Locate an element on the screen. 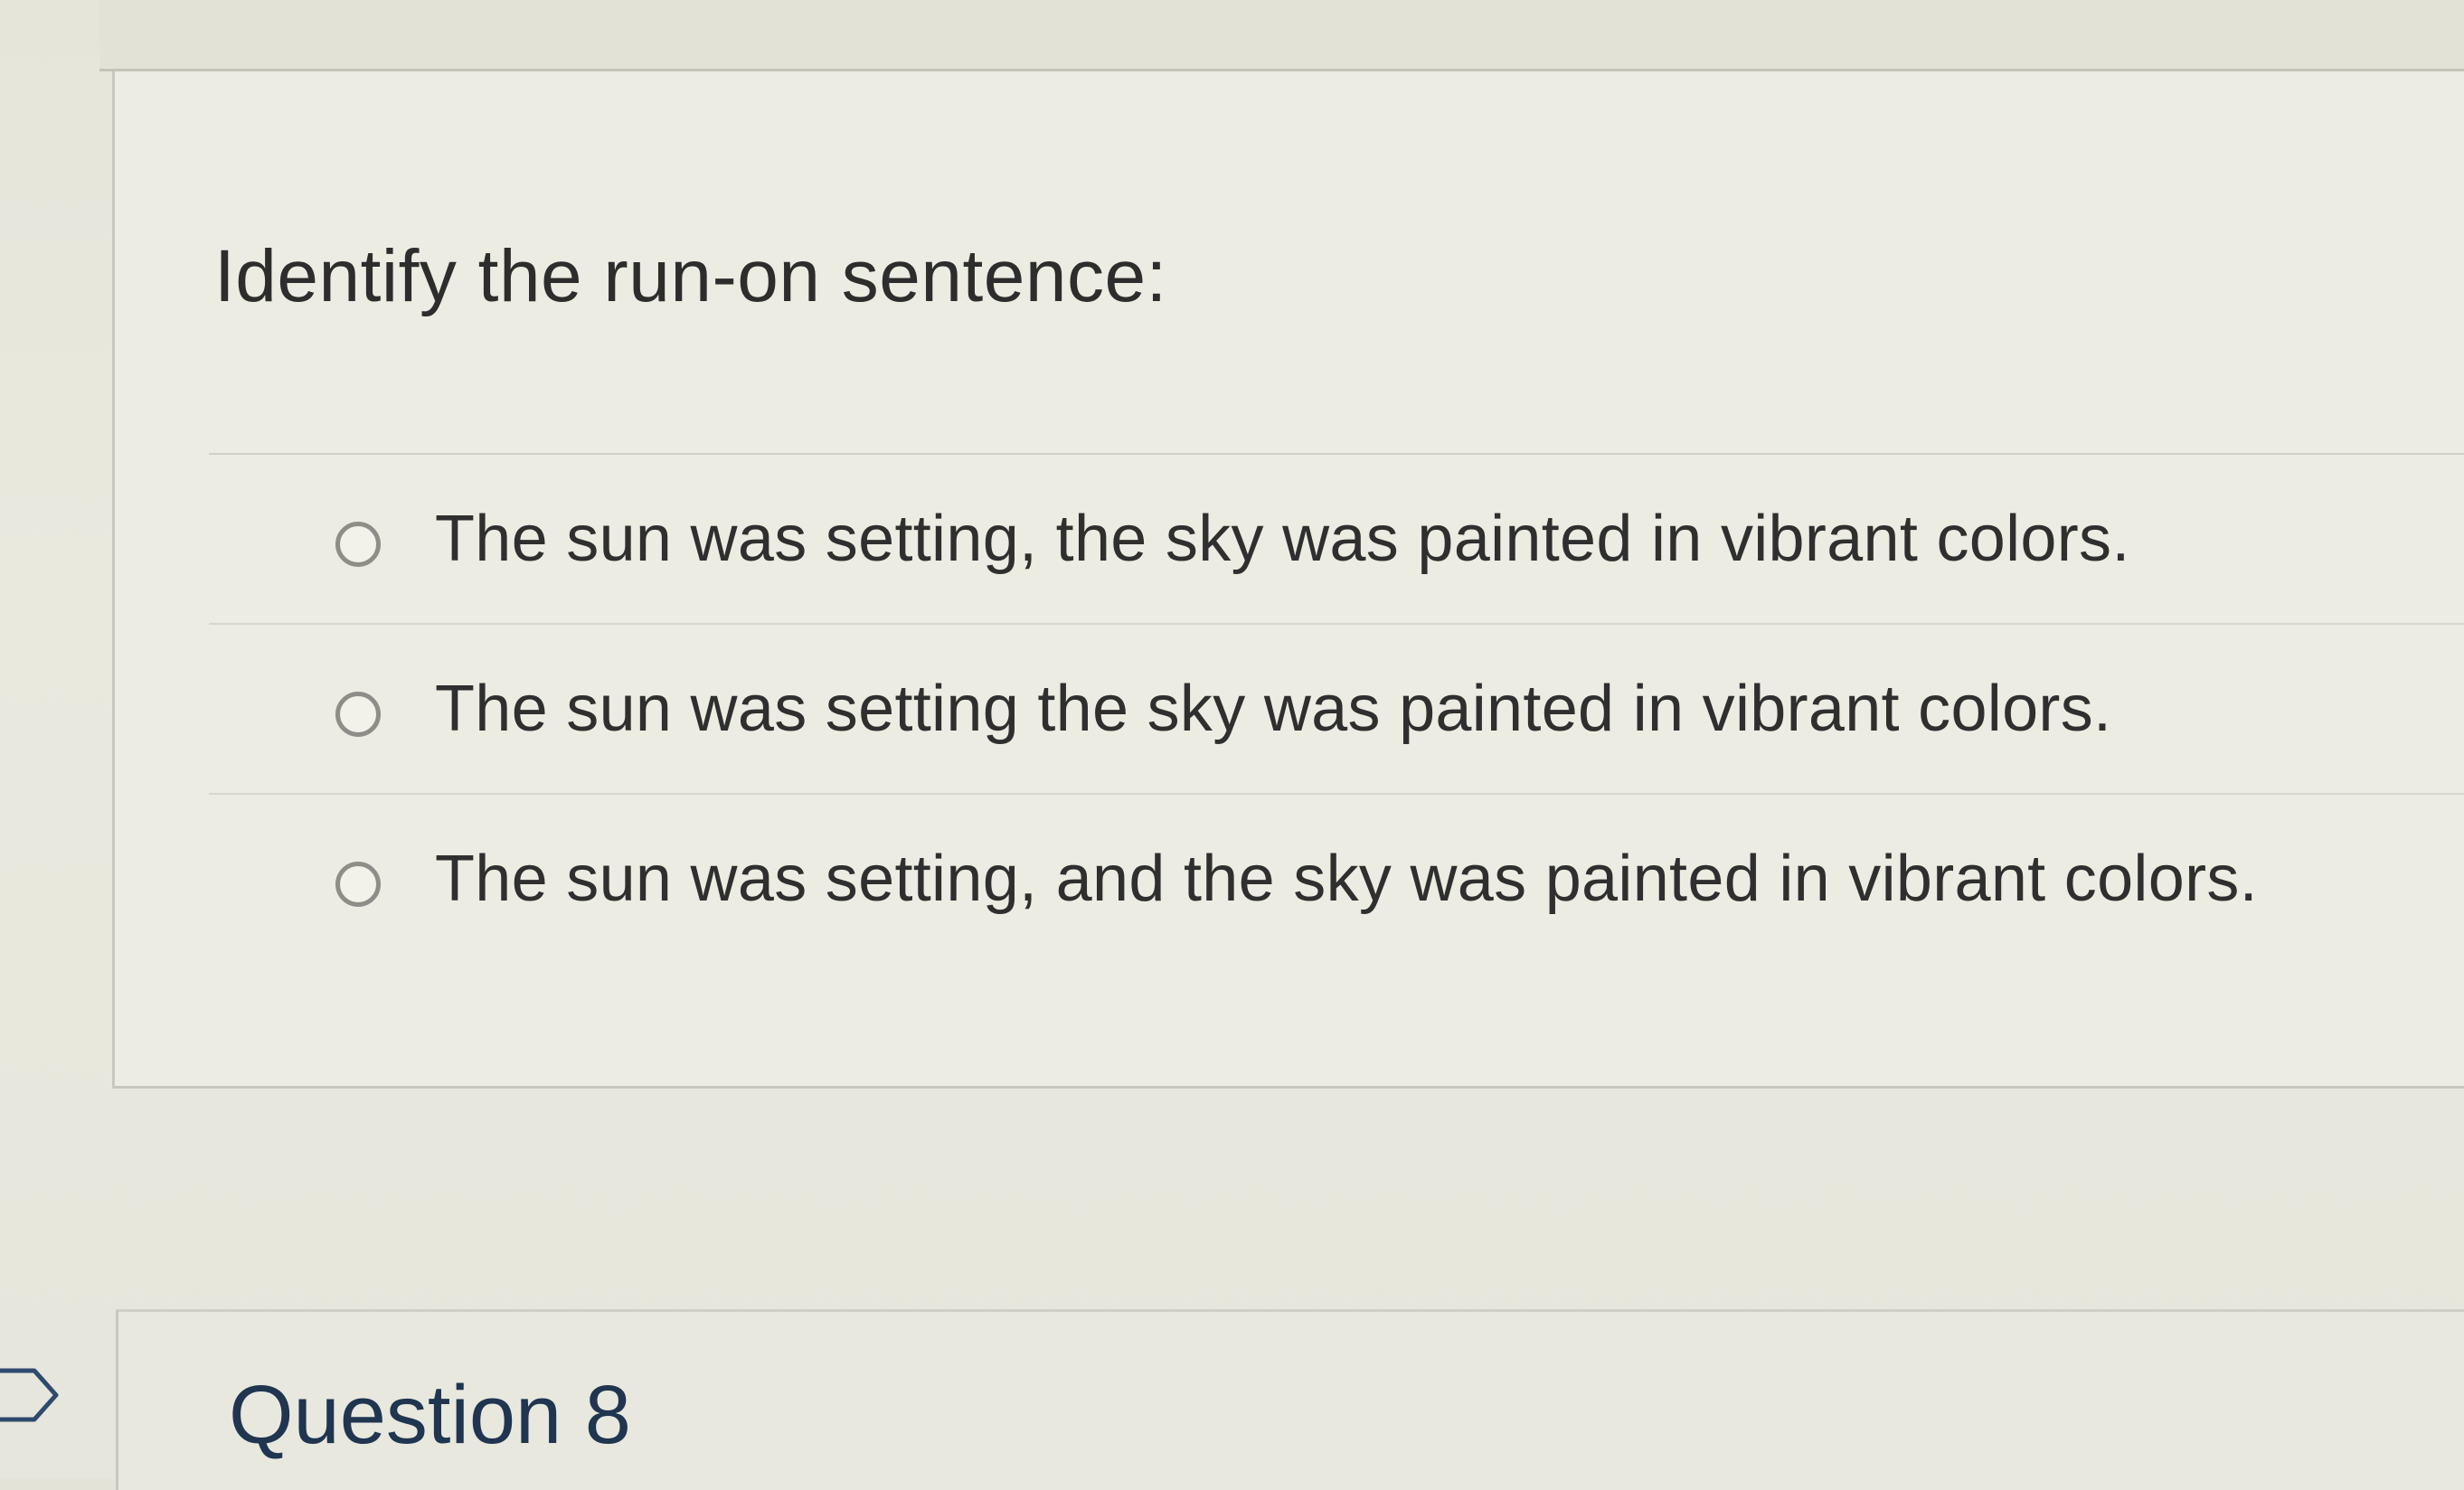  question-number-heading: Question 8 is located at coordinates (430, 1415).